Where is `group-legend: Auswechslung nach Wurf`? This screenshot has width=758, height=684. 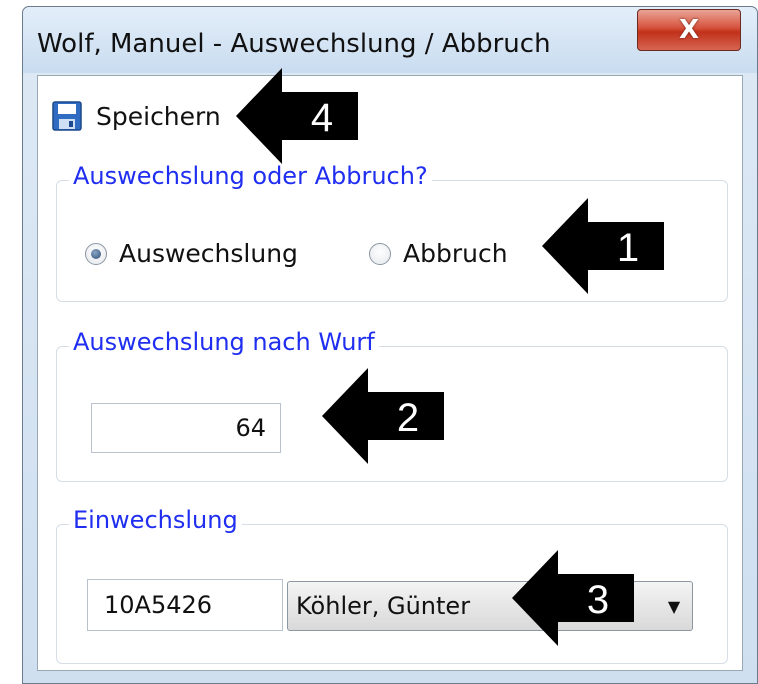 group-legend: Auswechslung nach Wurf is located at coordinates (224, 342).